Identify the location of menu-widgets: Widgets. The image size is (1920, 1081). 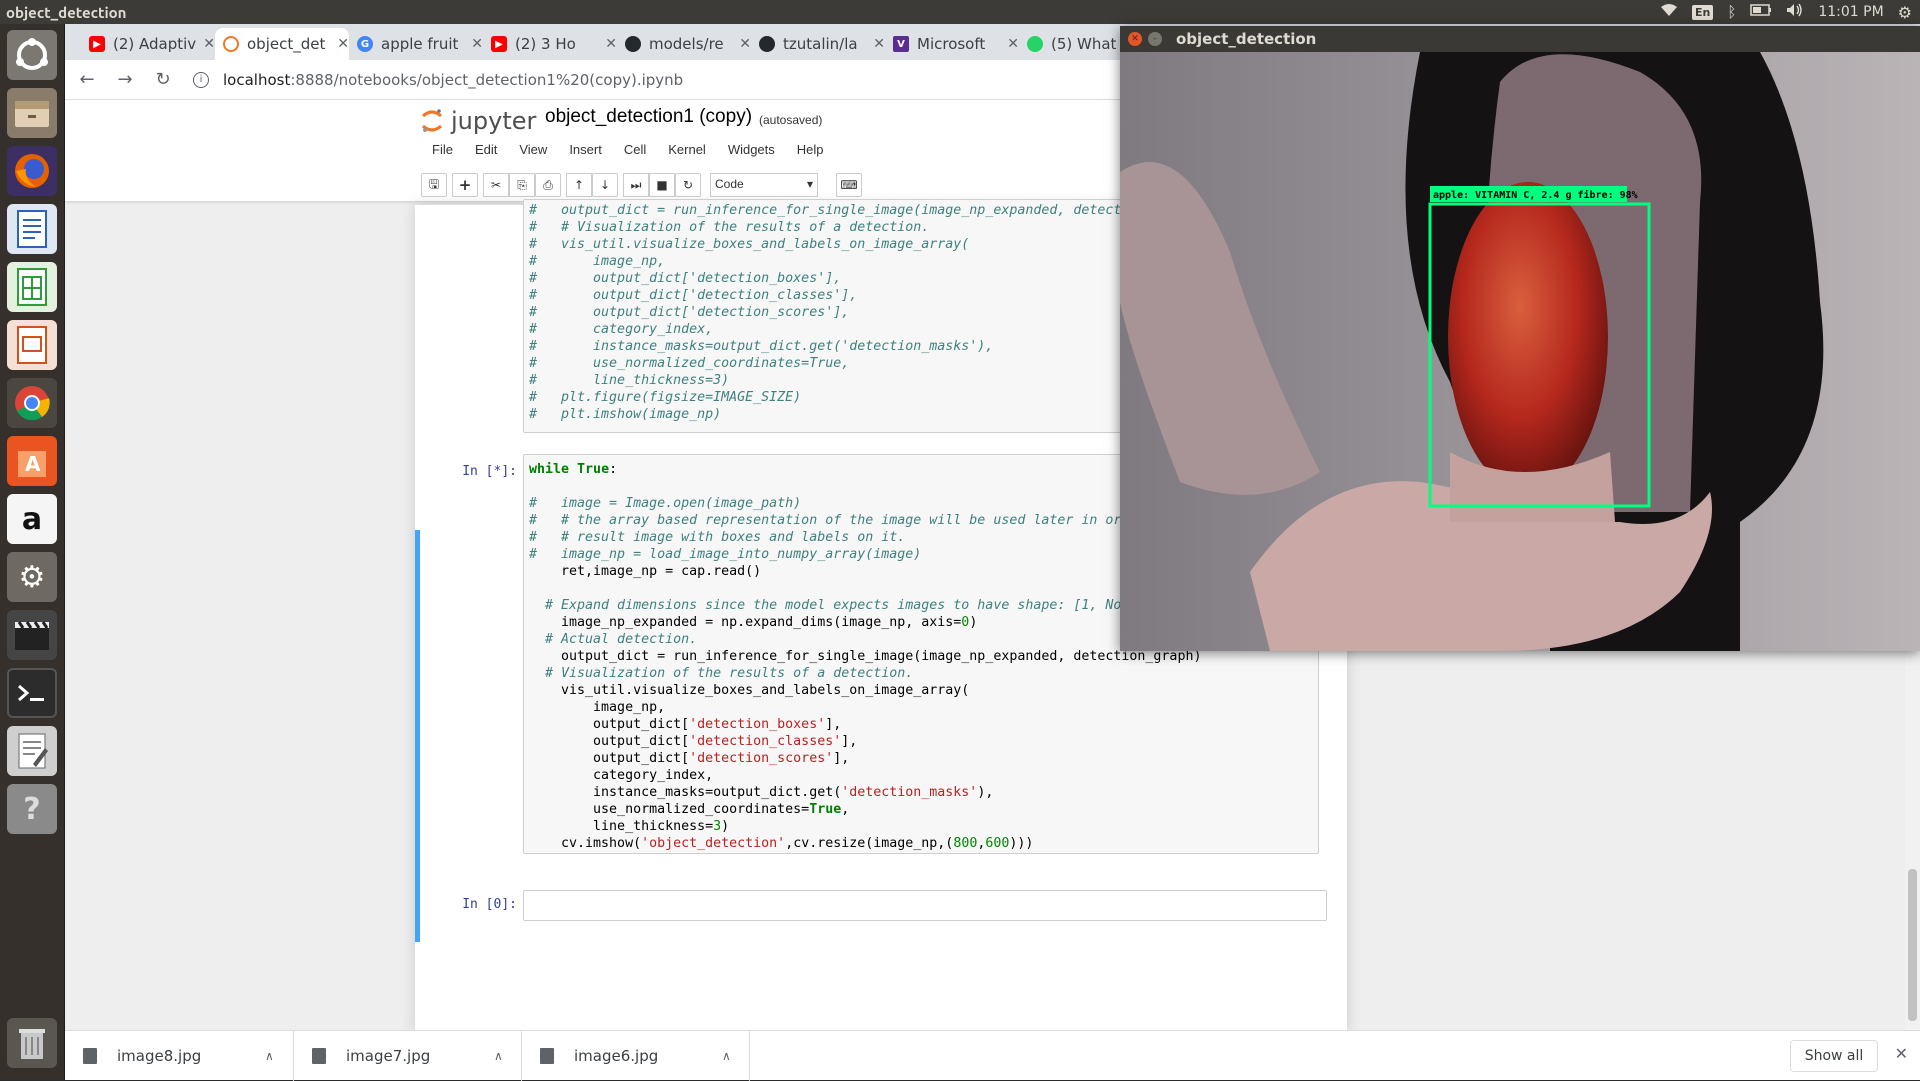
(751, 151).